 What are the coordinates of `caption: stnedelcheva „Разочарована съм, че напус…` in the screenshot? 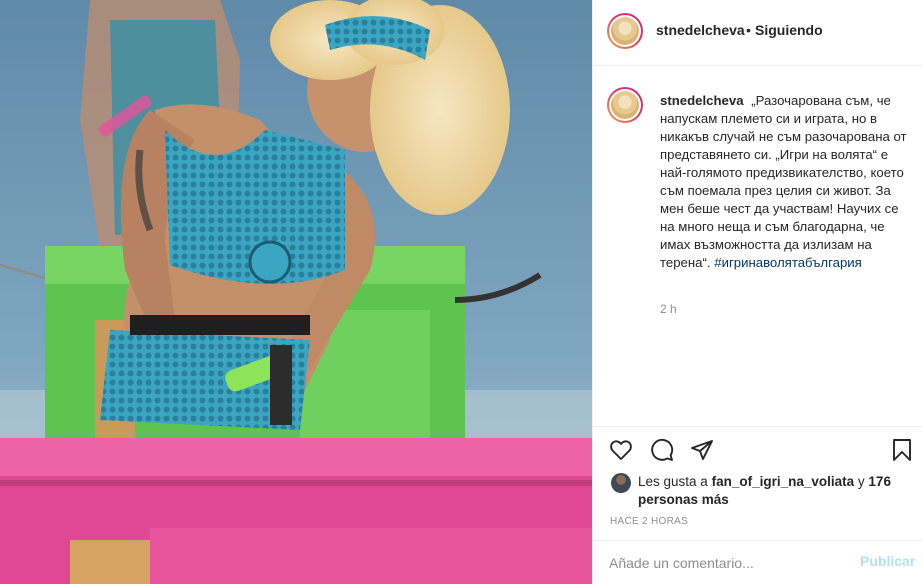 It's located at (788, 182).